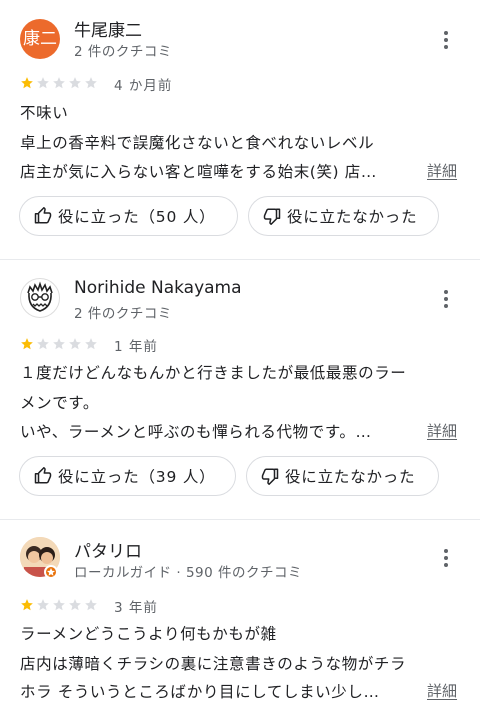 This screenshot has height=705, width=480. I want to click on review-time: 1 年前, so click(136, 347).